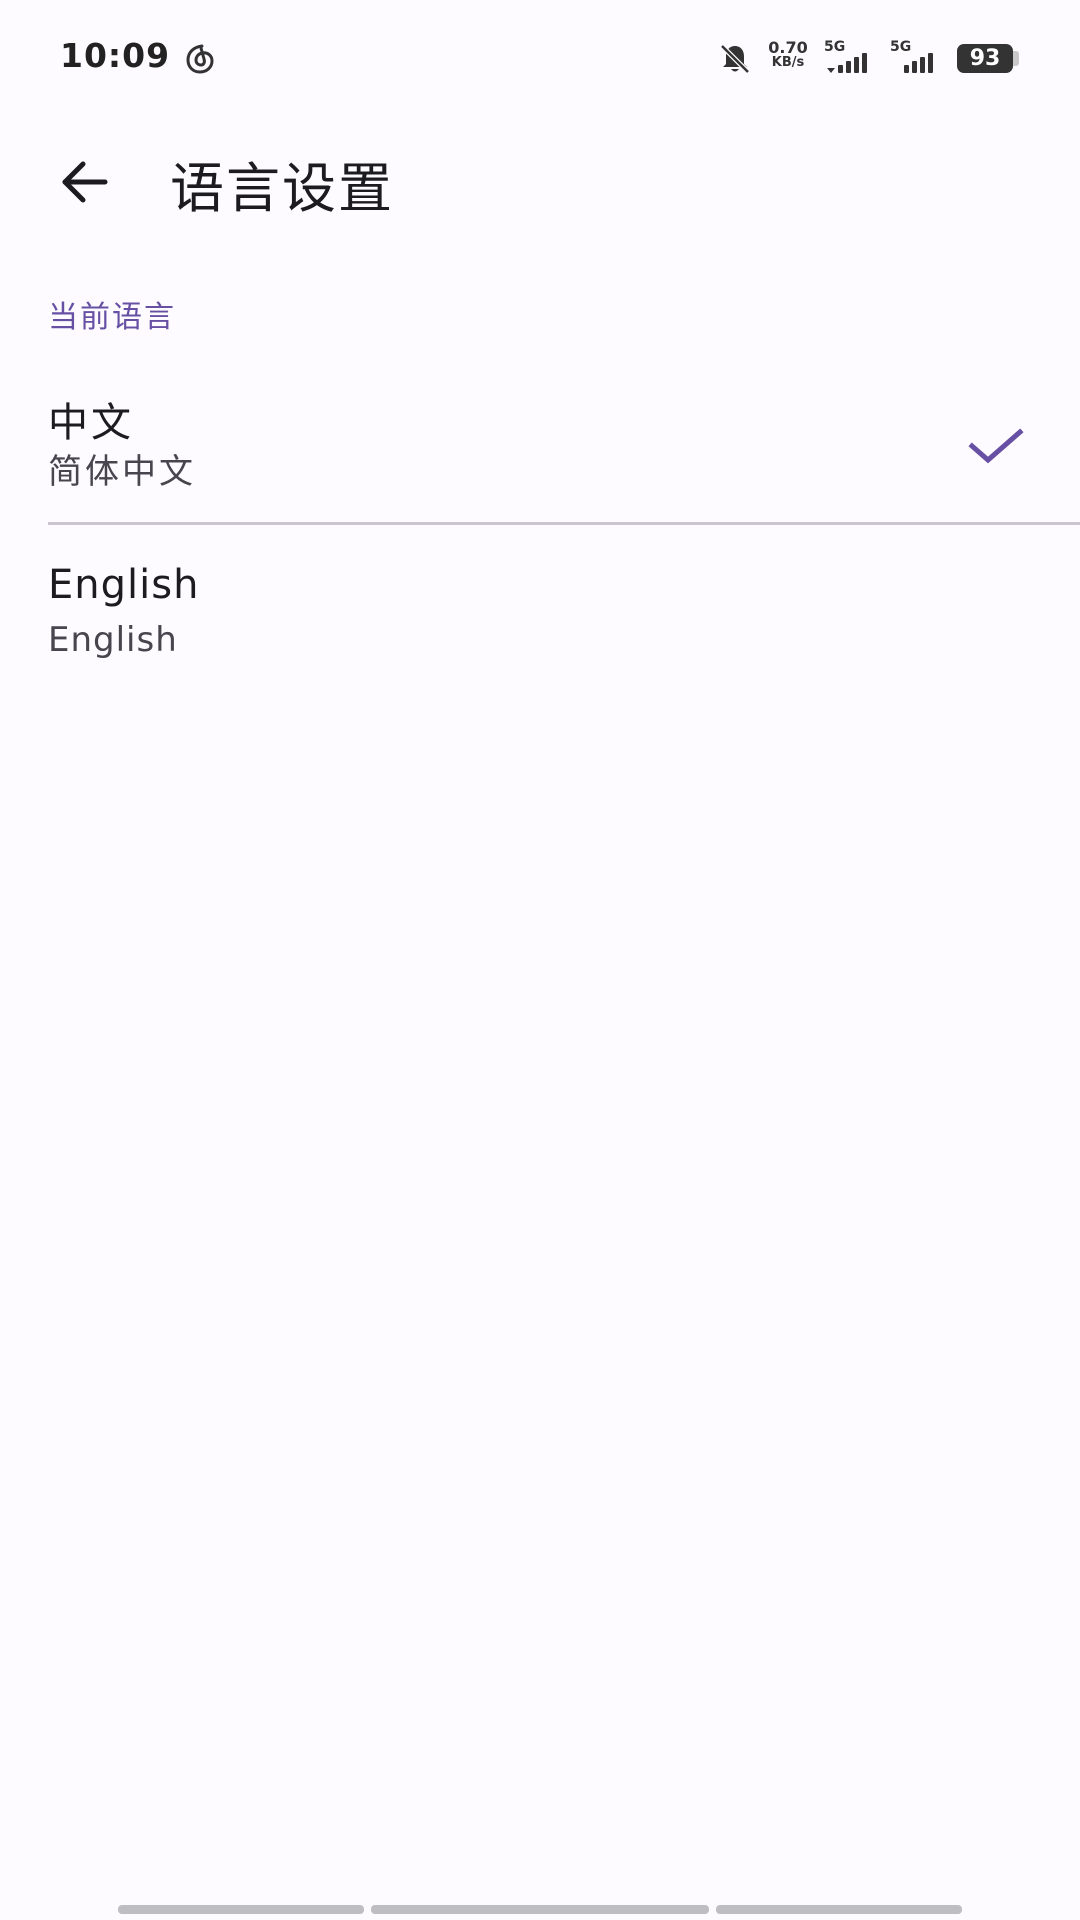  What do you see at coordinates (115, 55) in the screenshot?
I see `status-time: 10:09` at bounding box center [115, 55].